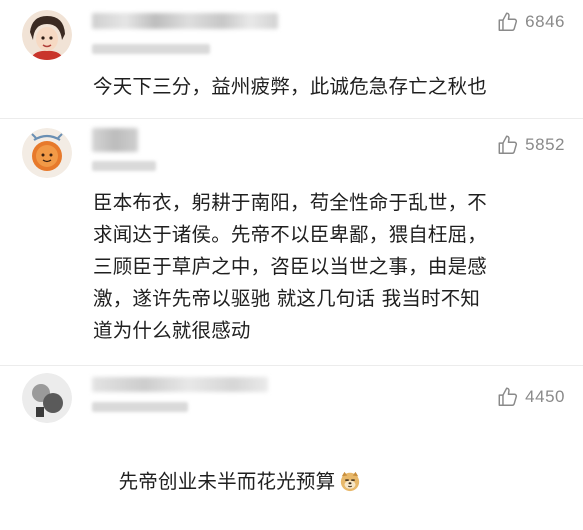  What do you see at coordinates (227, 481) in the screenshot?
I see `comment-text-body: 先帝创业未半而花光预算` at bounding box center [227, 481].